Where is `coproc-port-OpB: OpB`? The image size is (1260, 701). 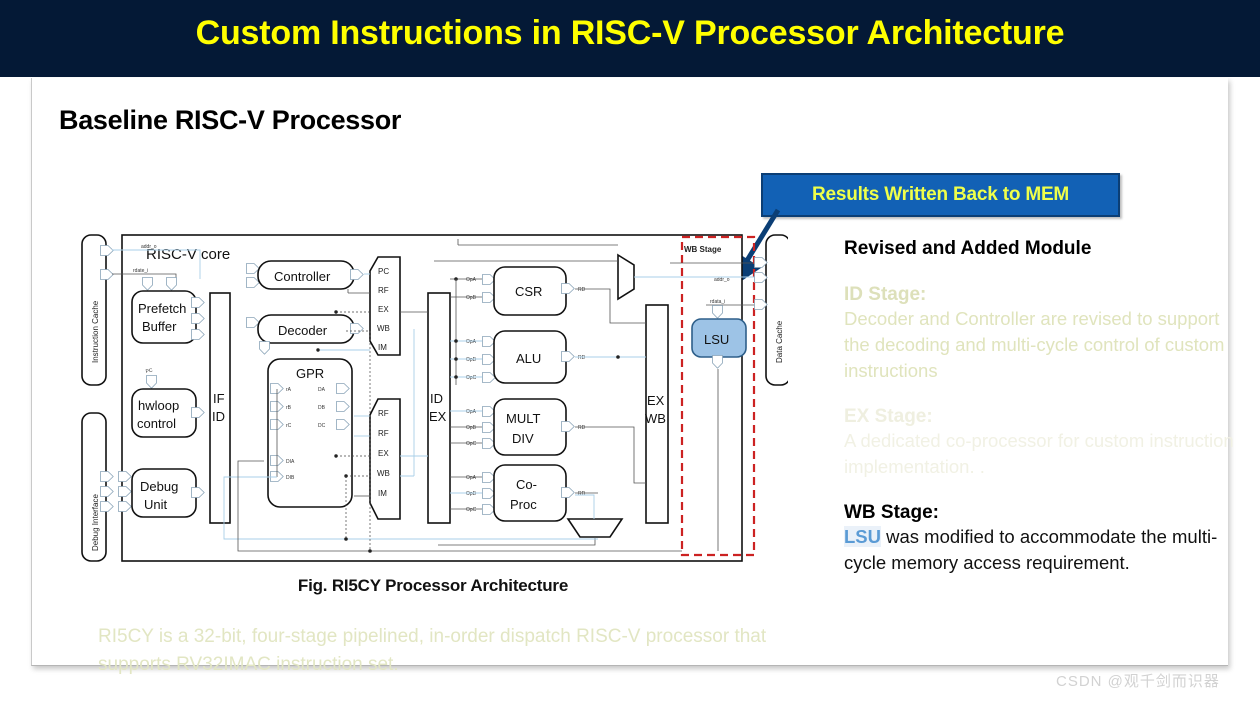
coproc-port-OpB: OpB is located at coordinates (471, 494).